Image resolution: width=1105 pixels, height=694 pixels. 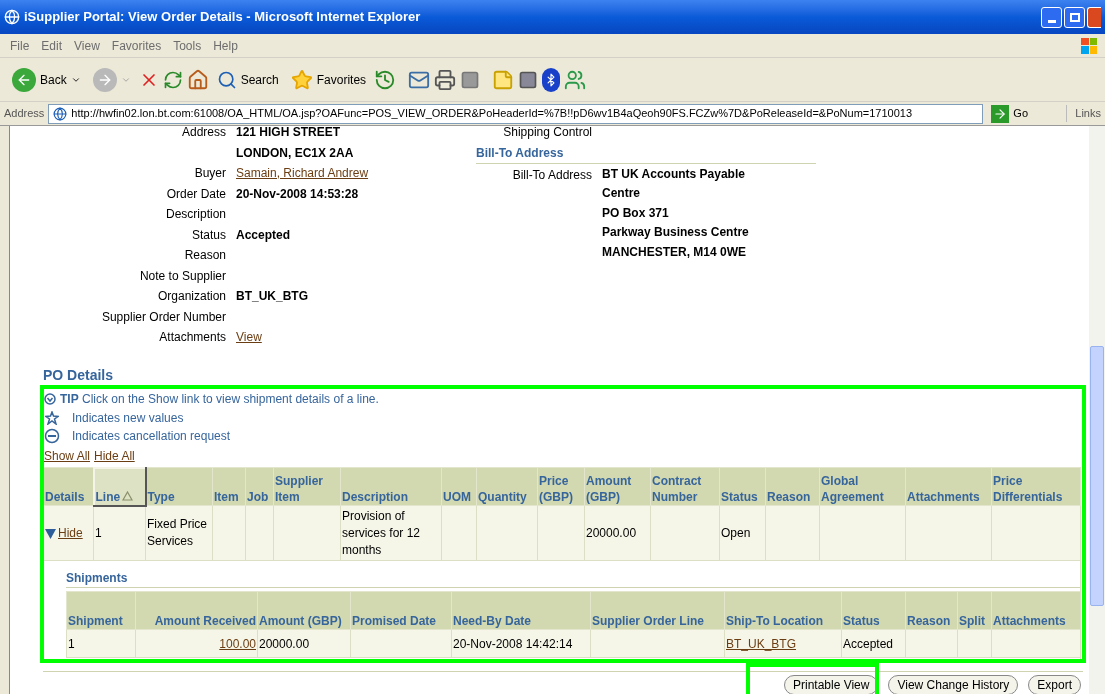 What do you see at coordinates (229, 486) in the screenshot?
I see `column-header: Item` at bounding box center [229, 486].